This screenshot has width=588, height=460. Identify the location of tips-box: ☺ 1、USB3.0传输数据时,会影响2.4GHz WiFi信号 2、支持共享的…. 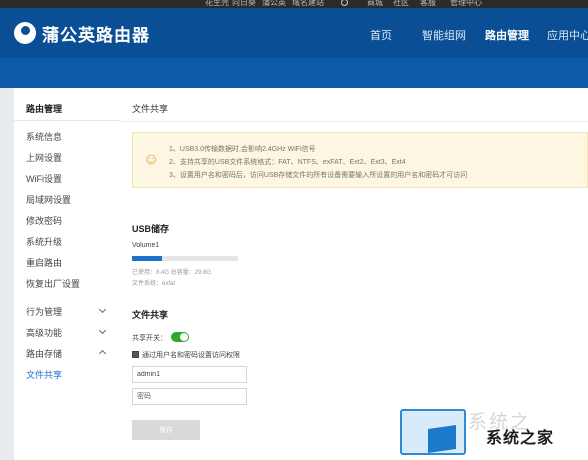
(360, 160).